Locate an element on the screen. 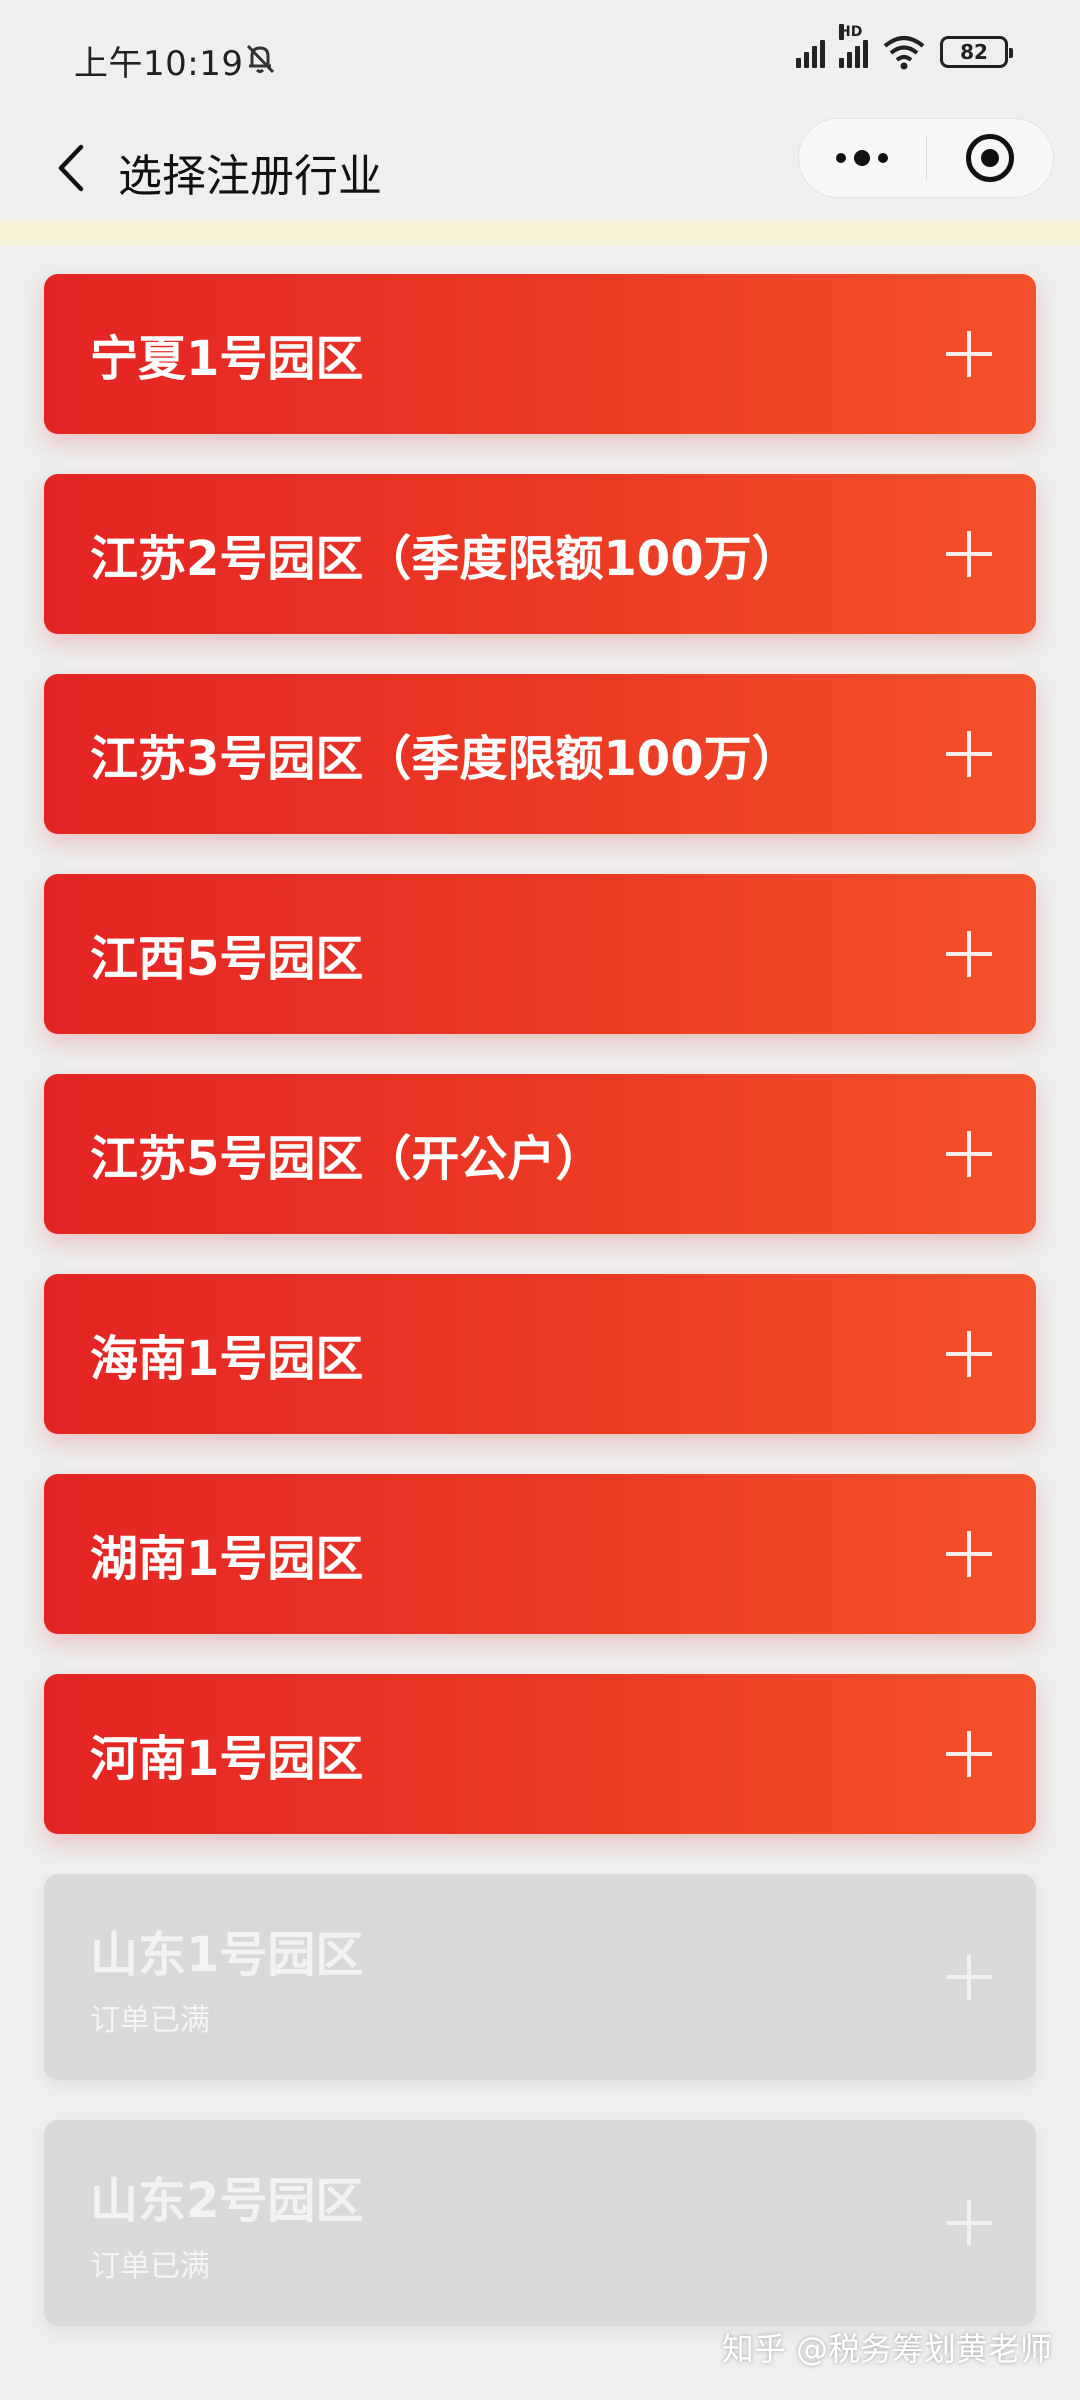 Image resolution: width=1080 pixels, height=2400 pixels. mini-program-capsule is located at coordinates (926, 158).